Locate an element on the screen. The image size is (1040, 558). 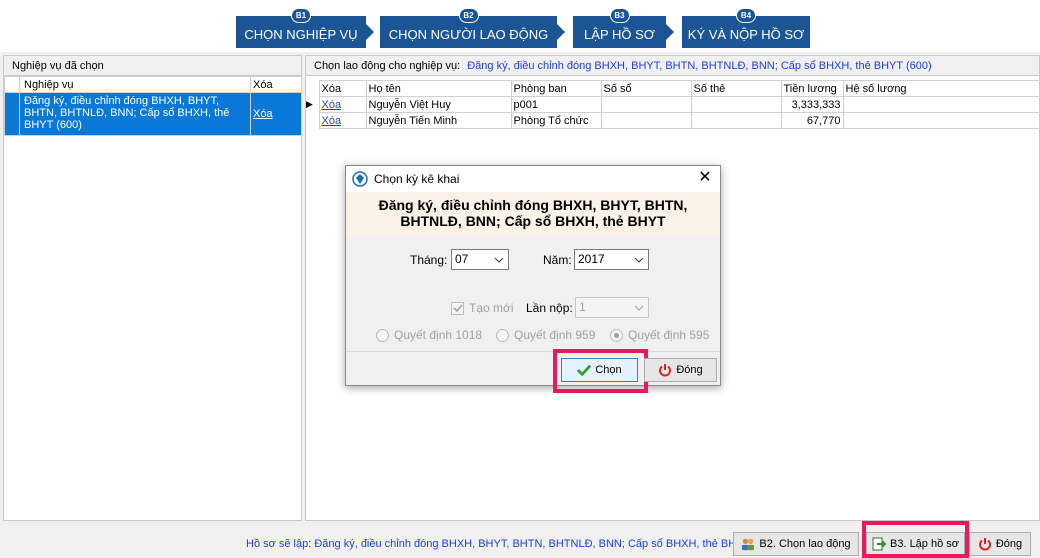
create-new-checkbox: Tạo mới is located at coordinates (482, 308).